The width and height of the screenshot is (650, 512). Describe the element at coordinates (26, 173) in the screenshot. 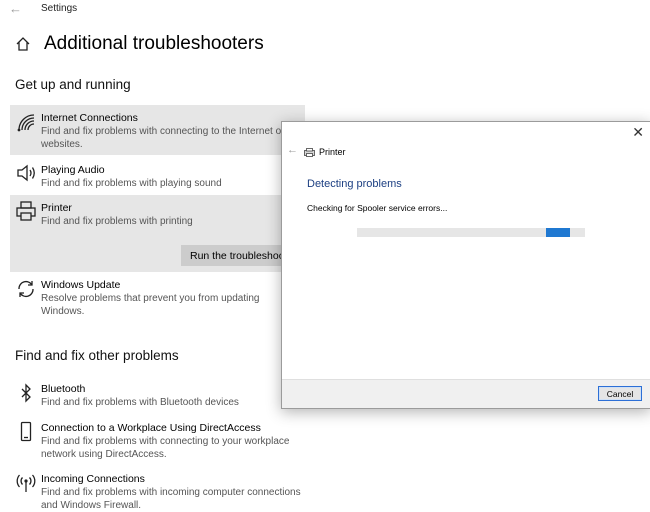

I see `speaker-icon` at that location.